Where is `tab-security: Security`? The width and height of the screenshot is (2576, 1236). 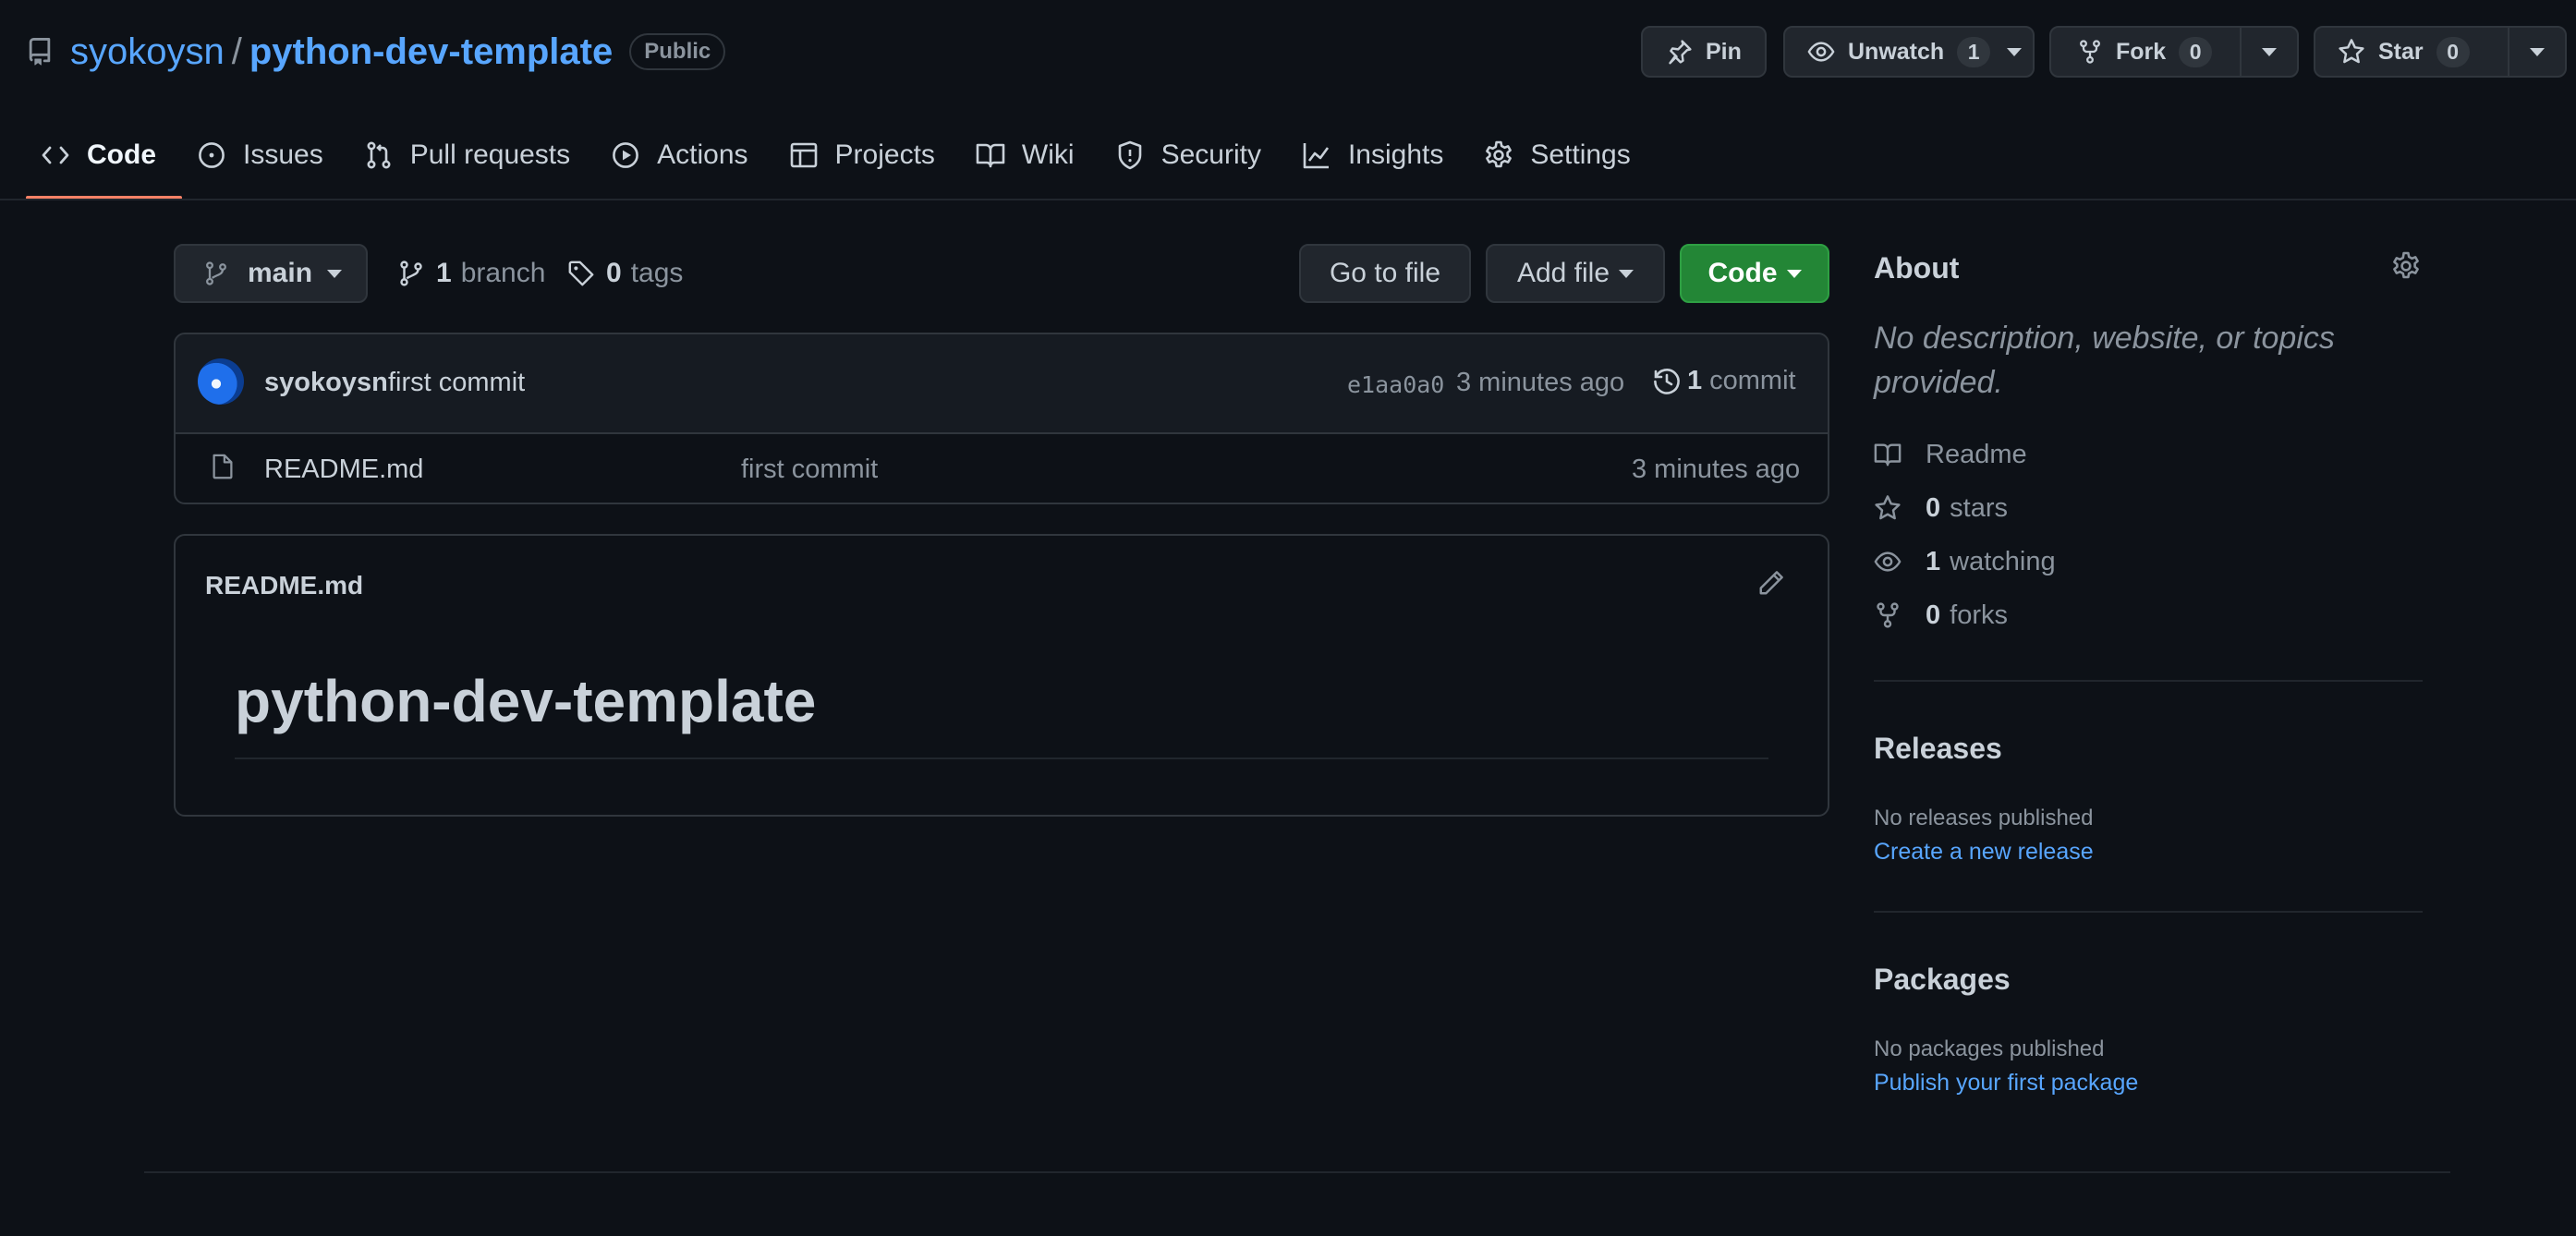 tab-security: Security is located at coordinates (1193, 155).